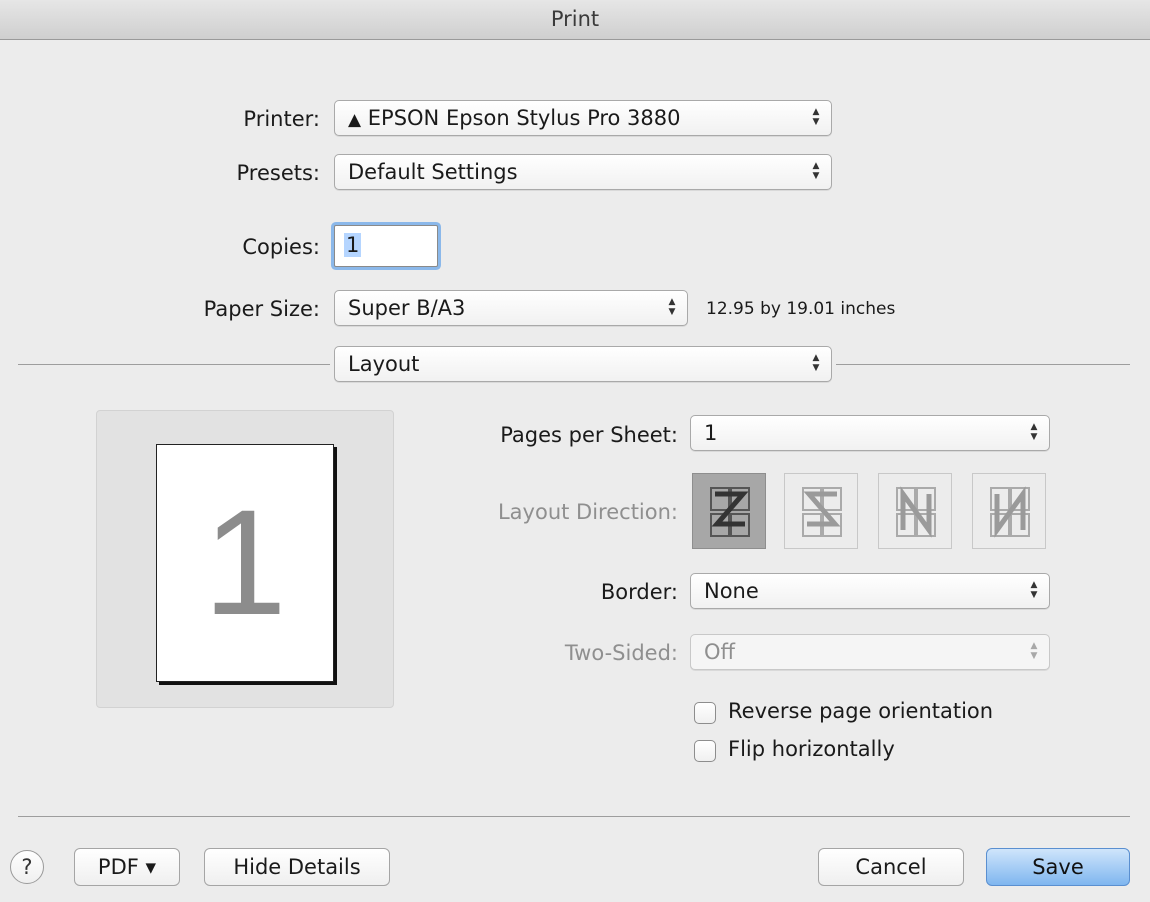 The width and height of the screenshot is (1150, 902). What do you see at coordinates (386, 246) in the screenshot?
I see `copies-field: 1` at bounding box center [386, 246].